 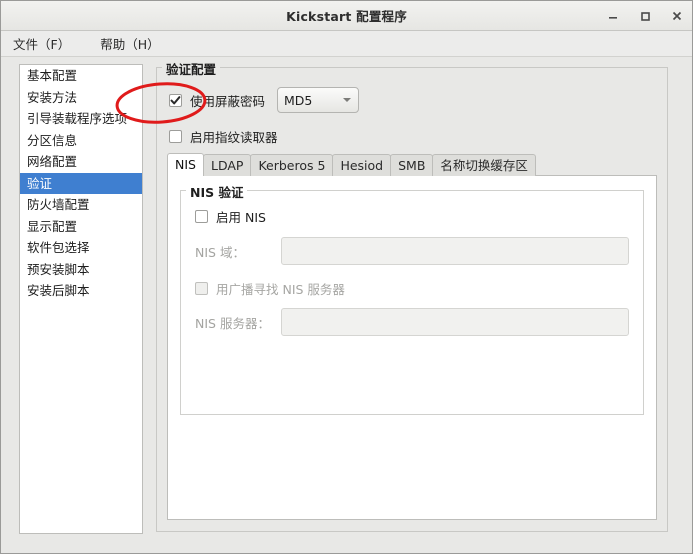 What do you see at coordinates (346, 44) in the screenshot?
I see `menu-bar: 文件（F） 帮助（H）` at bounding box center [346, 44].